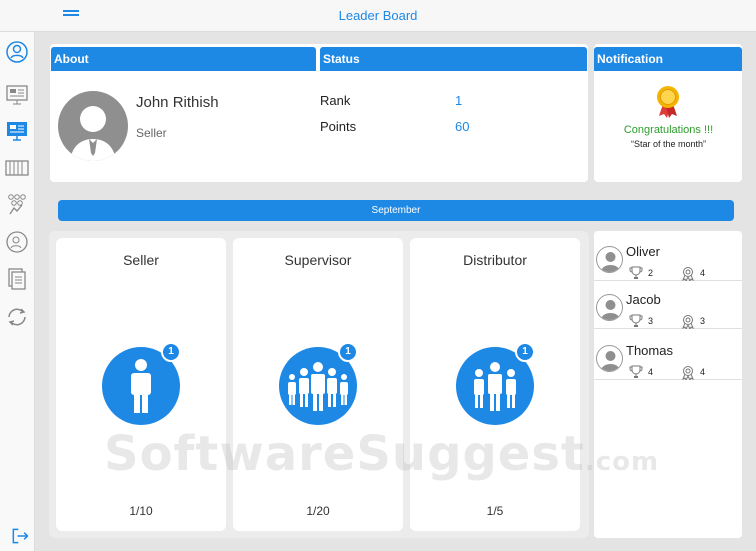  I want to click on points-value: 60, so click(462, 126).